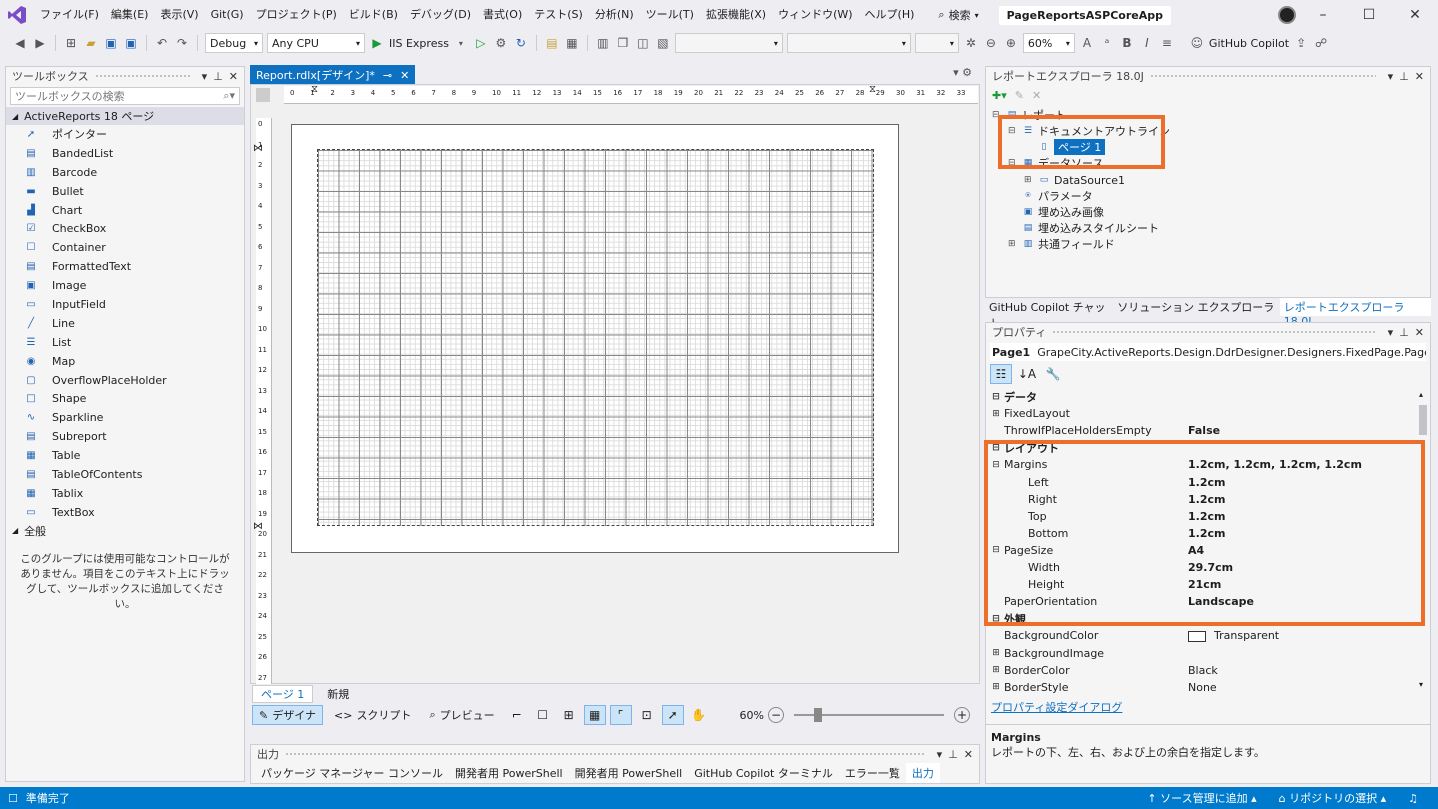 The width and height of the screenshot is (1438, 809). Describe the element at coordinates (1294, 687) in the screenshot. I see `property-value: None` at that location.